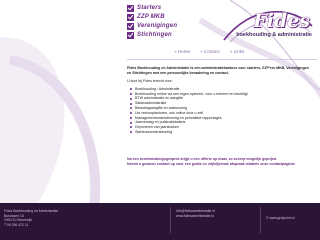  What do you see at coordinates (182, 51) in the screenshot?
I see `link-home: » Home` at bounding box center [182, 51].